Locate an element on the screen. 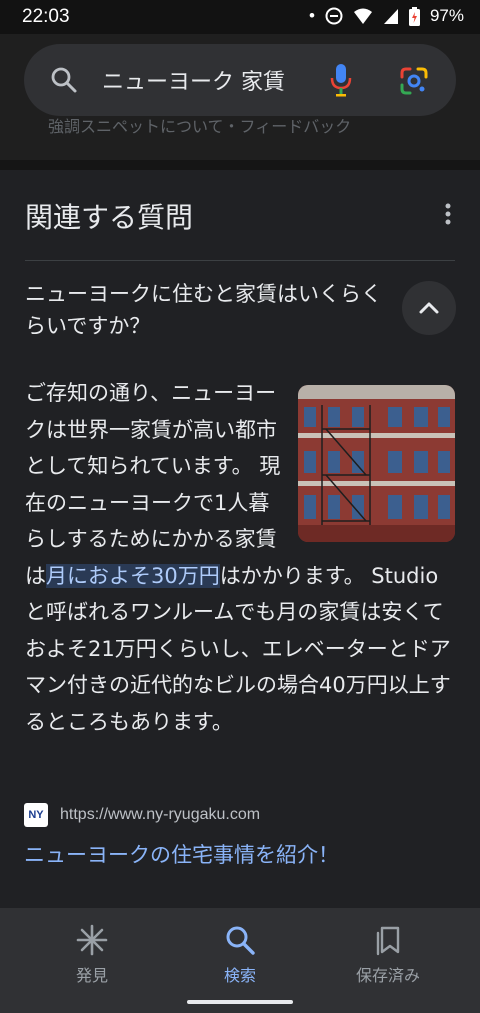 Image resolution: width=480 pixels, height=1013 pixels. gesture-home-bar is located at coordinates (240, 1002).